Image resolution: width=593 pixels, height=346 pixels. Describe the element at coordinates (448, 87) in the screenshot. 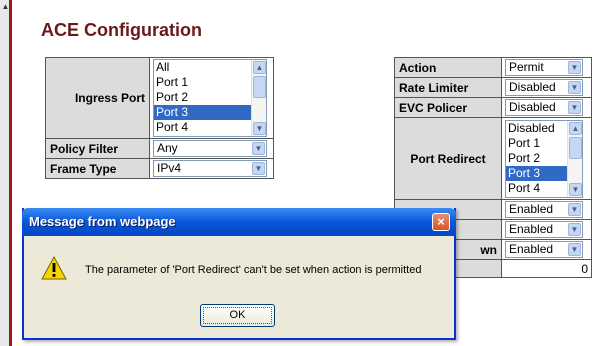

I see `rate-limiter-label: Rate Limiter` at that location.